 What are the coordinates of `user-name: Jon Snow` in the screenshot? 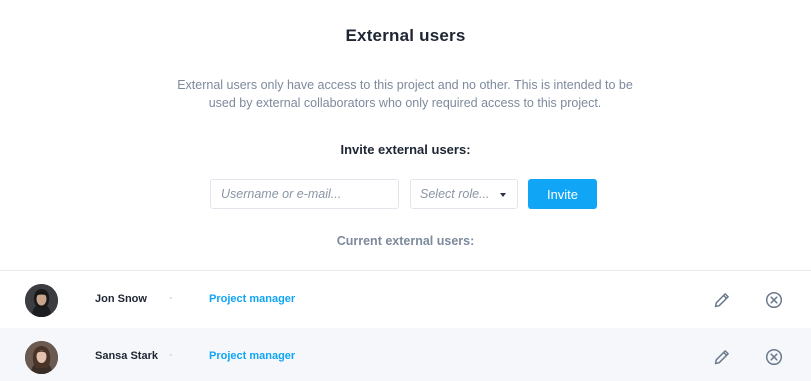 It's located at (121, 299).